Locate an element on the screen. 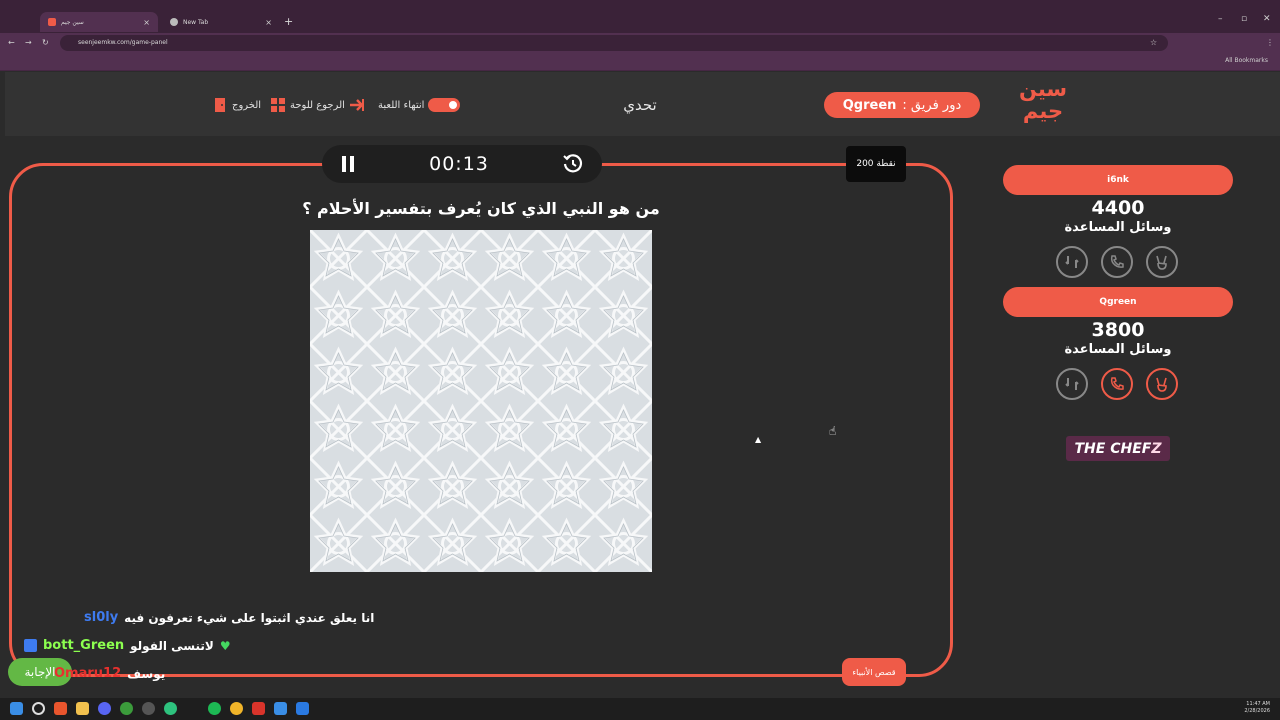  green-heart-icon: ♥ is located at coordinates (225, 645).